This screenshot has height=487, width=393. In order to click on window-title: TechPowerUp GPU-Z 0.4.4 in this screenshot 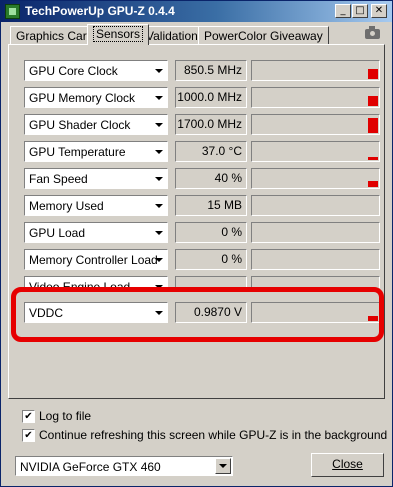, I will do `click(100, 11)`.